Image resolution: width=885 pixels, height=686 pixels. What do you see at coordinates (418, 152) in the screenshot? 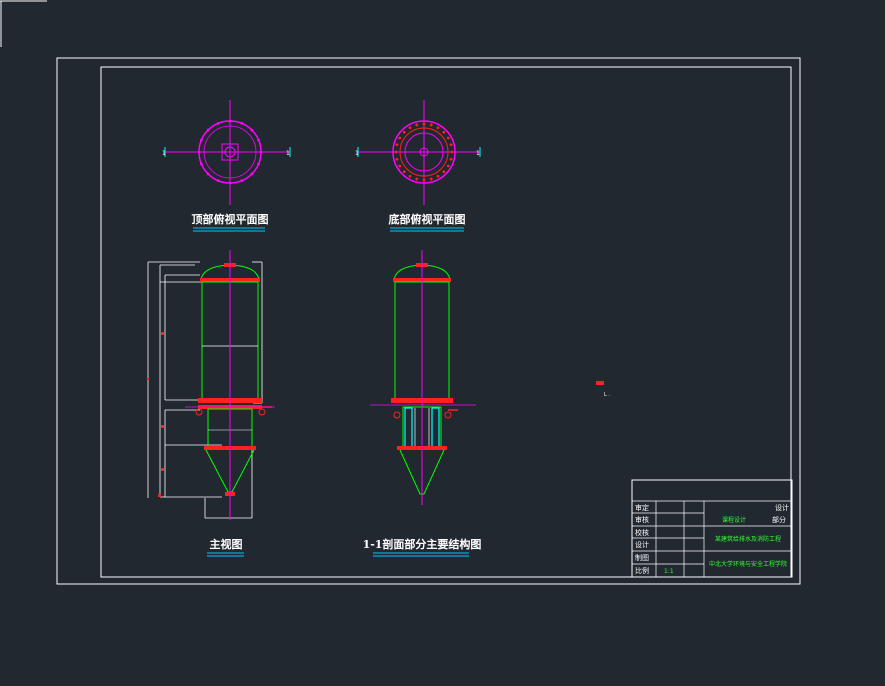
I see `bottom-plan-view: 1 1` at bounding box center [418, 152].